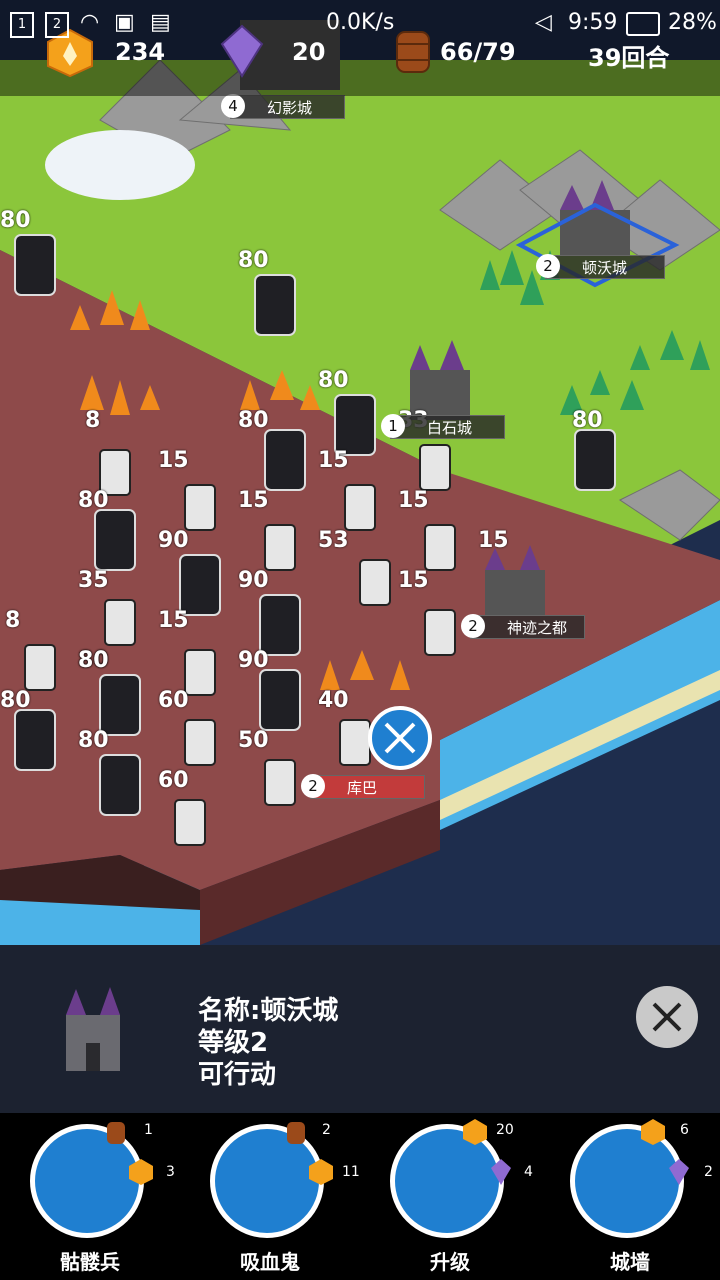 This screenshot has width=720, height=1280. What do you see at coordinates (22, 25) in the screenshot?
I see `sim-icon: 1` at bounding box center [22, 25].